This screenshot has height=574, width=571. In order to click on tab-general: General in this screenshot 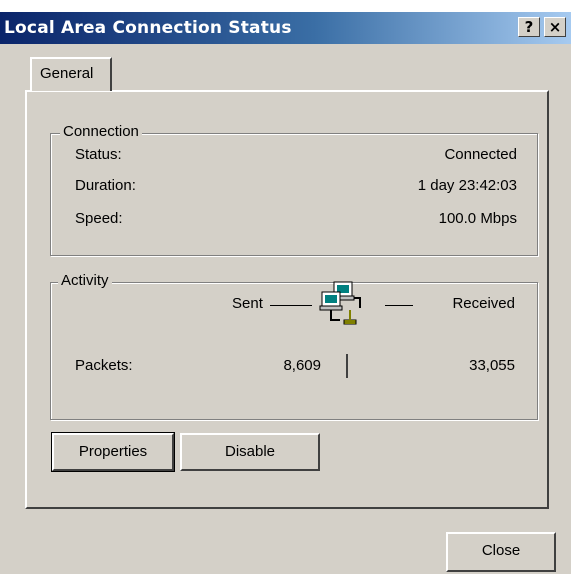, I will do `click(71, 74)`.